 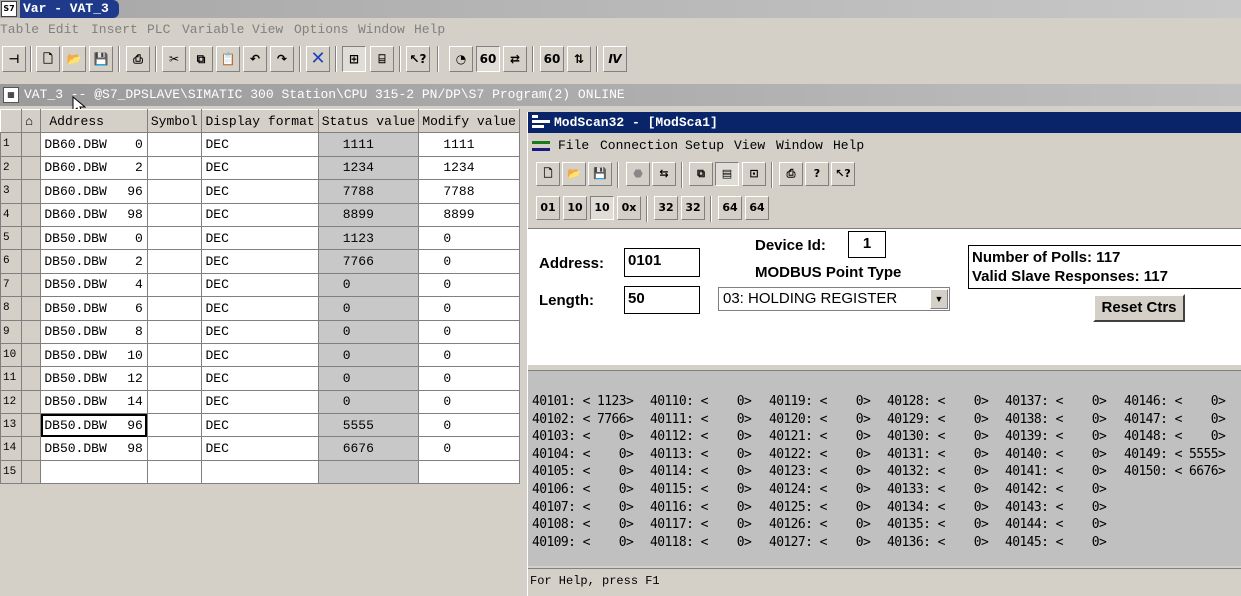 What do you see at coordinates (575, 208) in the screenshot?
I see `format-decimal-icon: 10` at bounding box center [575, 208].